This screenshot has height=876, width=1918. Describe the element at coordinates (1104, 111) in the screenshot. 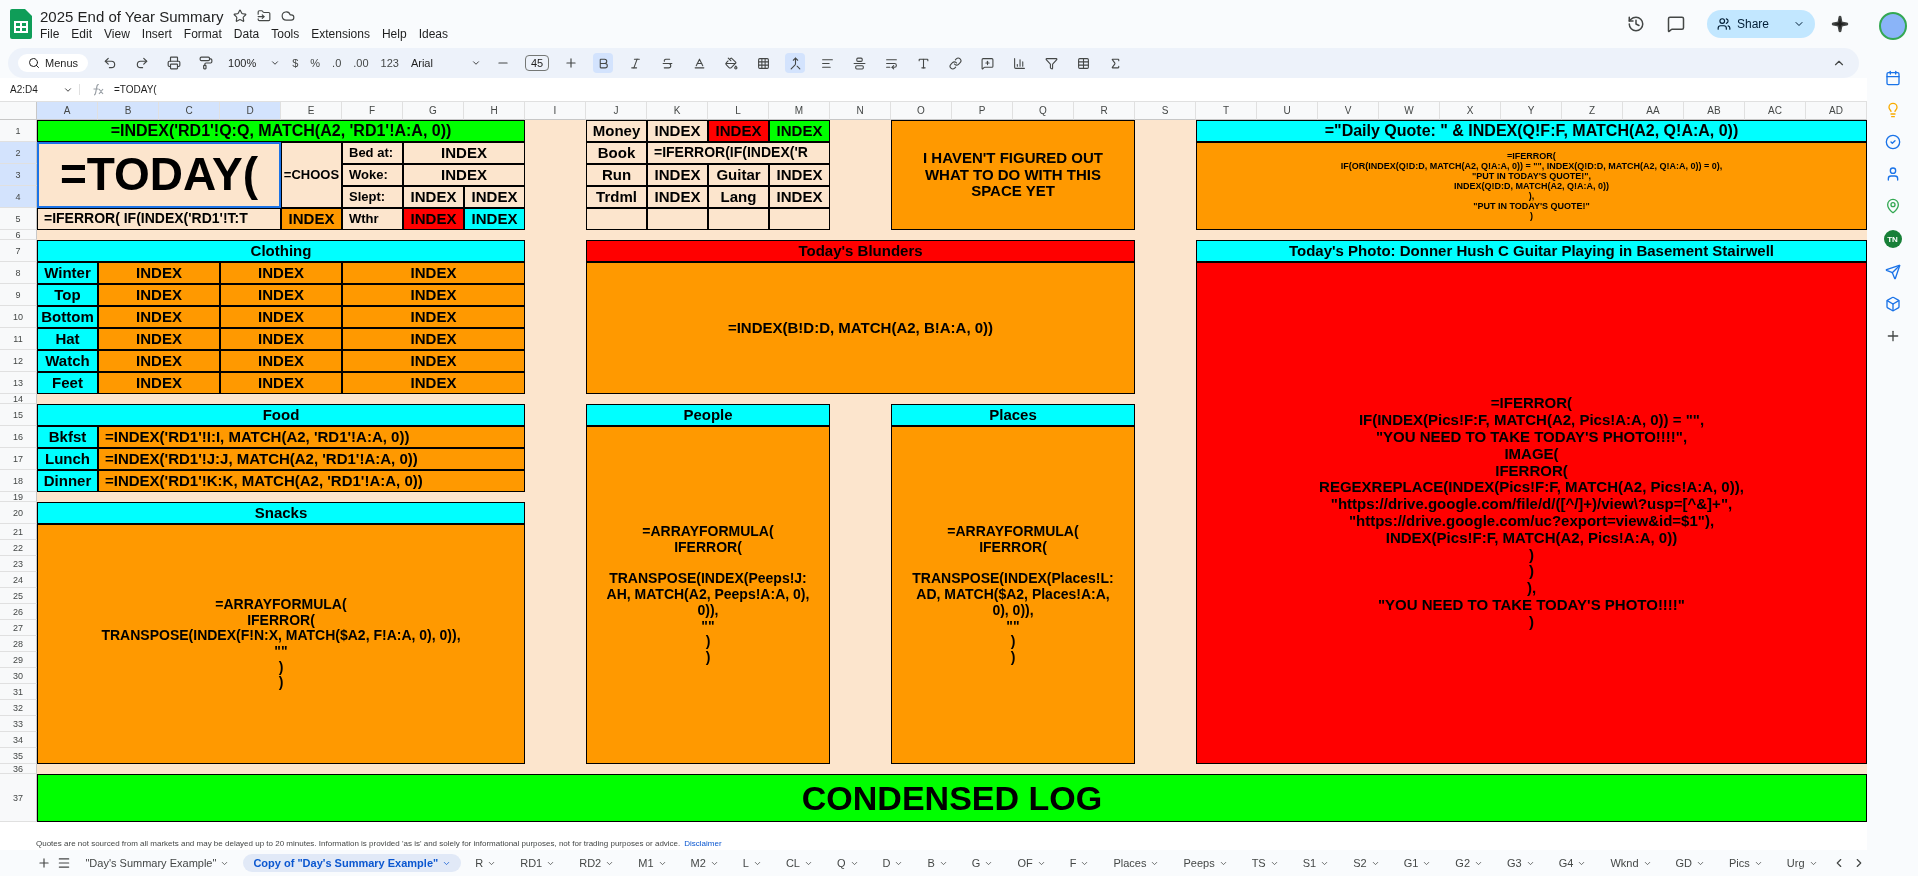

I see `column-header: R` at that location.